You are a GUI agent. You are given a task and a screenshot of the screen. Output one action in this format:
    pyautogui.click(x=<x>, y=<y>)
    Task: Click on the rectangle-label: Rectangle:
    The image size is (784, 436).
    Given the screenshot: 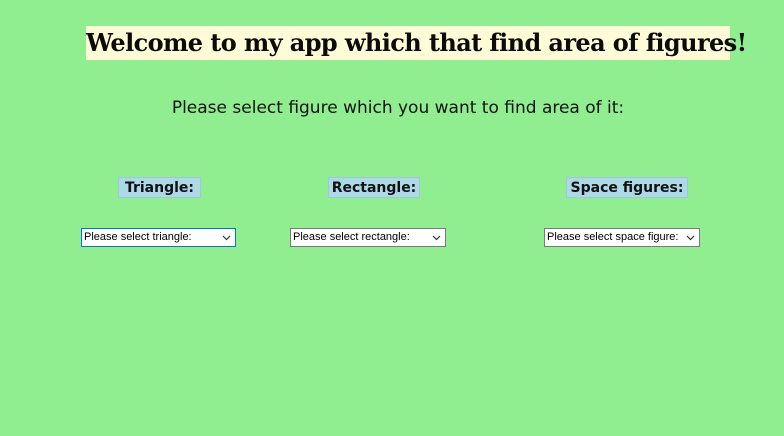 What is the action you would take?
    pyautogui.click(x=374, y=187)
    